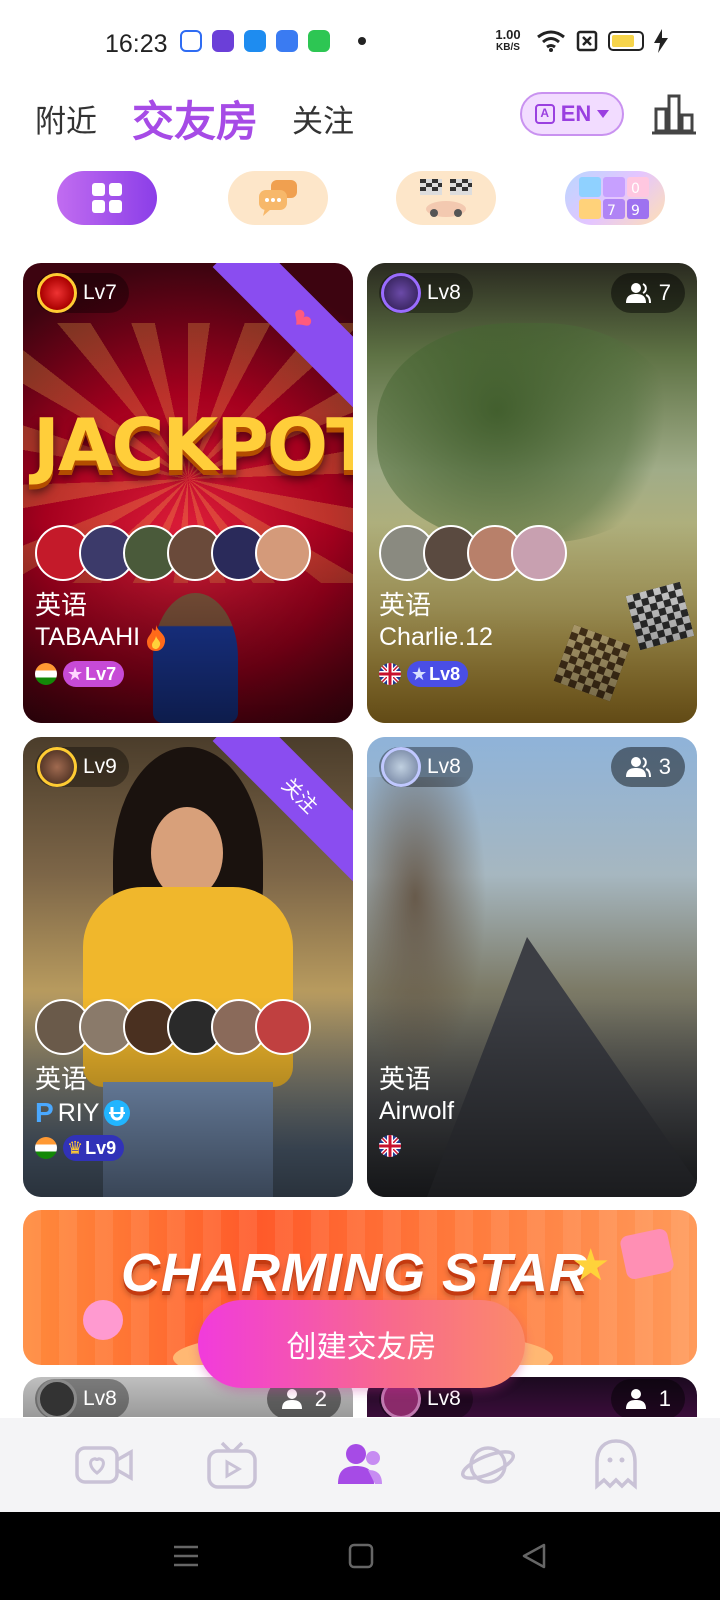  What do you see at coordinates (88, 637) in the screenshot?
I see `room-name-text: TABAAHI` at bounding box center [88, 637].